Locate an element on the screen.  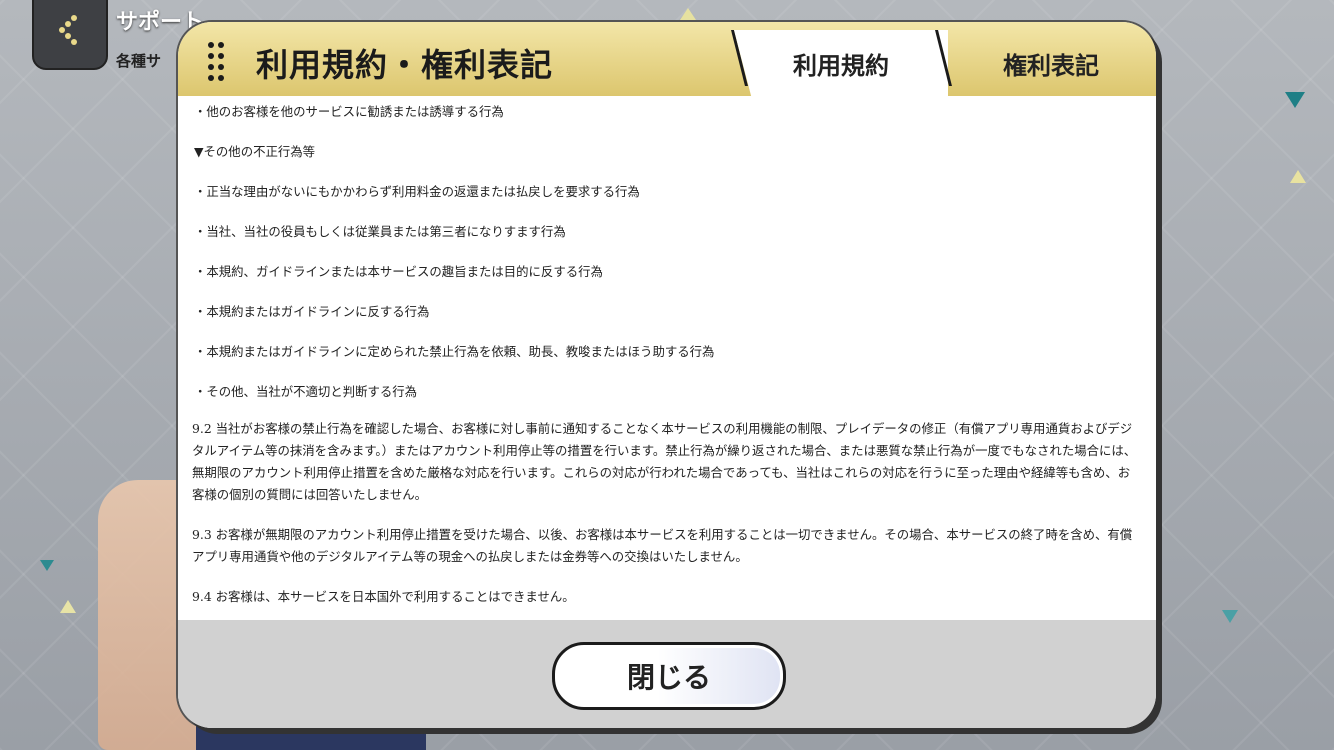
grip-icon is located at coordinates (217, 62).